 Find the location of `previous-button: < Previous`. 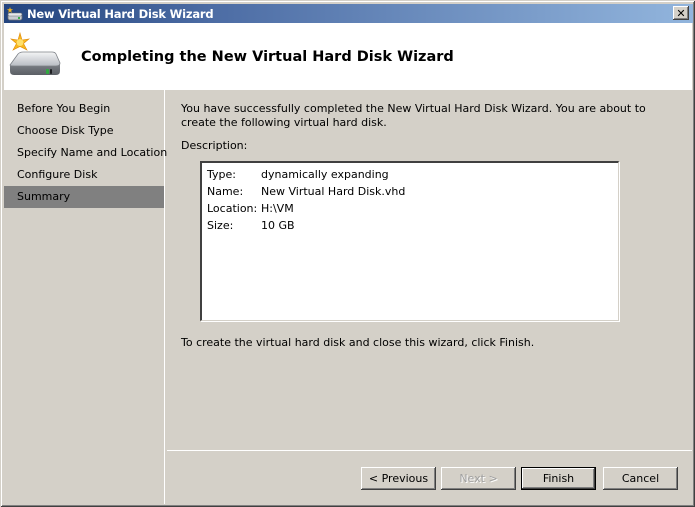

previous-button: < Previous is located at coordinates (398, 478).